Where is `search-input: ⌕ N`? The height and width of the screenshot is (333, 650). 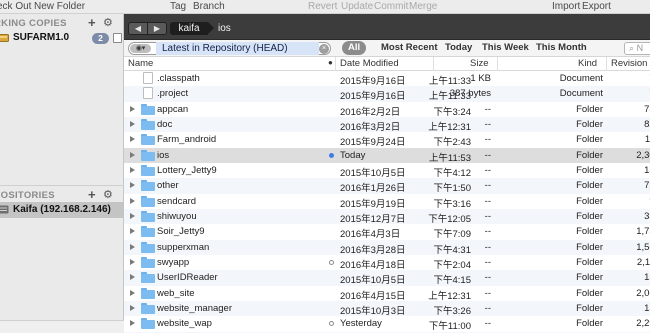
search-input: ⌕ N is located at coordinates (637, 48).